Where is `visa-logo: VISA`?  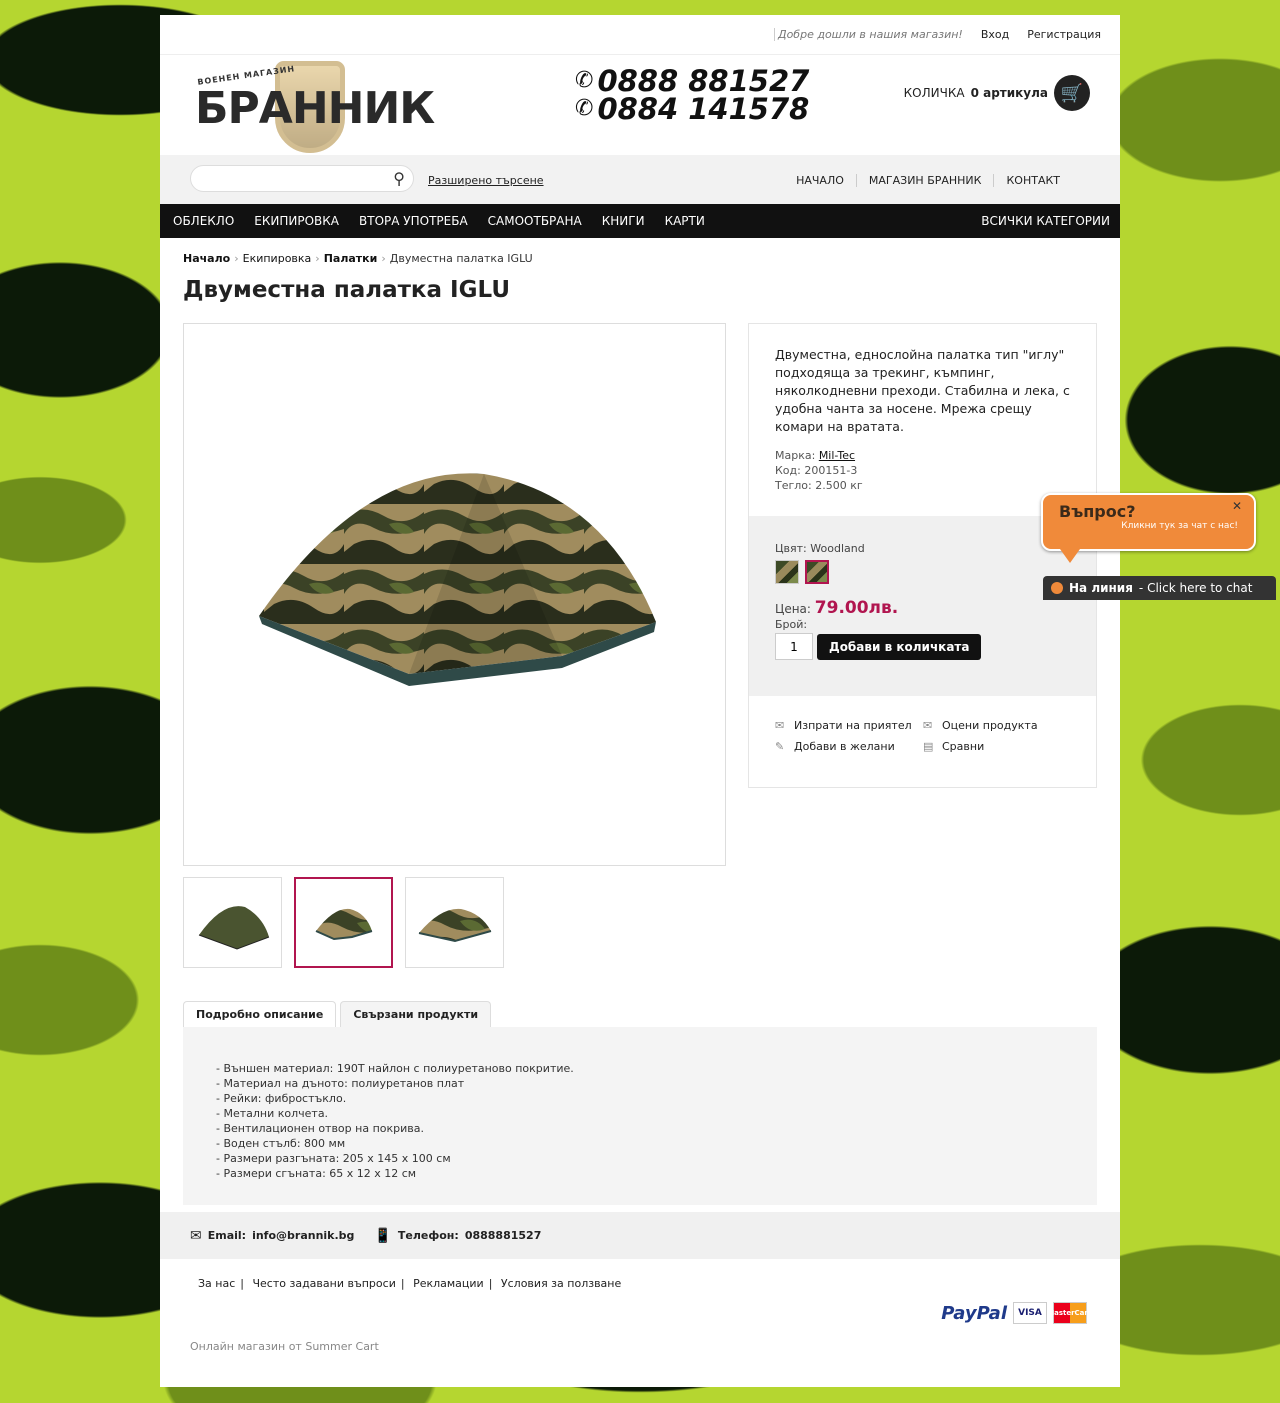 visa-logo: VISA is located at coordinates (1030, 1313).